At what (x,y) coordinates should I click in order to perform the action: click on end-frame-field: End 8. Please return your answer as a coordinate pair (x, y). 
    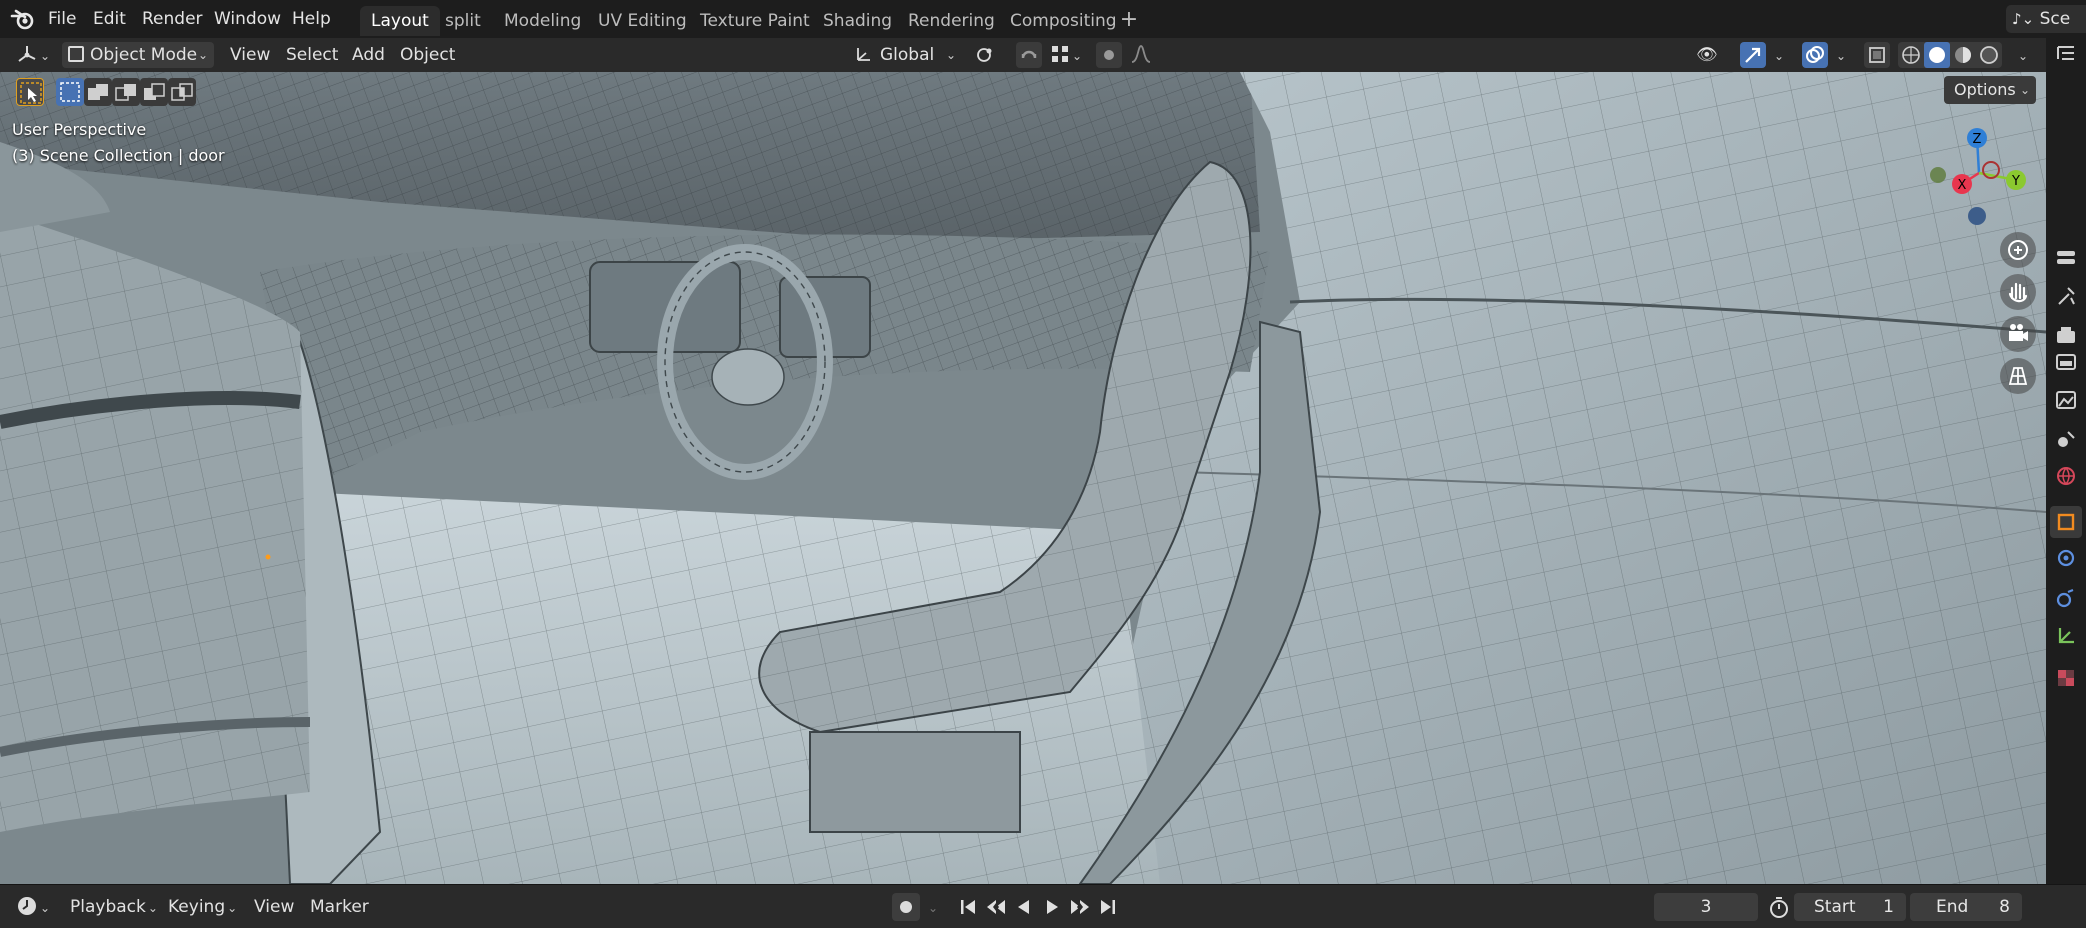
    Looking at the image, I should click on (1966, 907).